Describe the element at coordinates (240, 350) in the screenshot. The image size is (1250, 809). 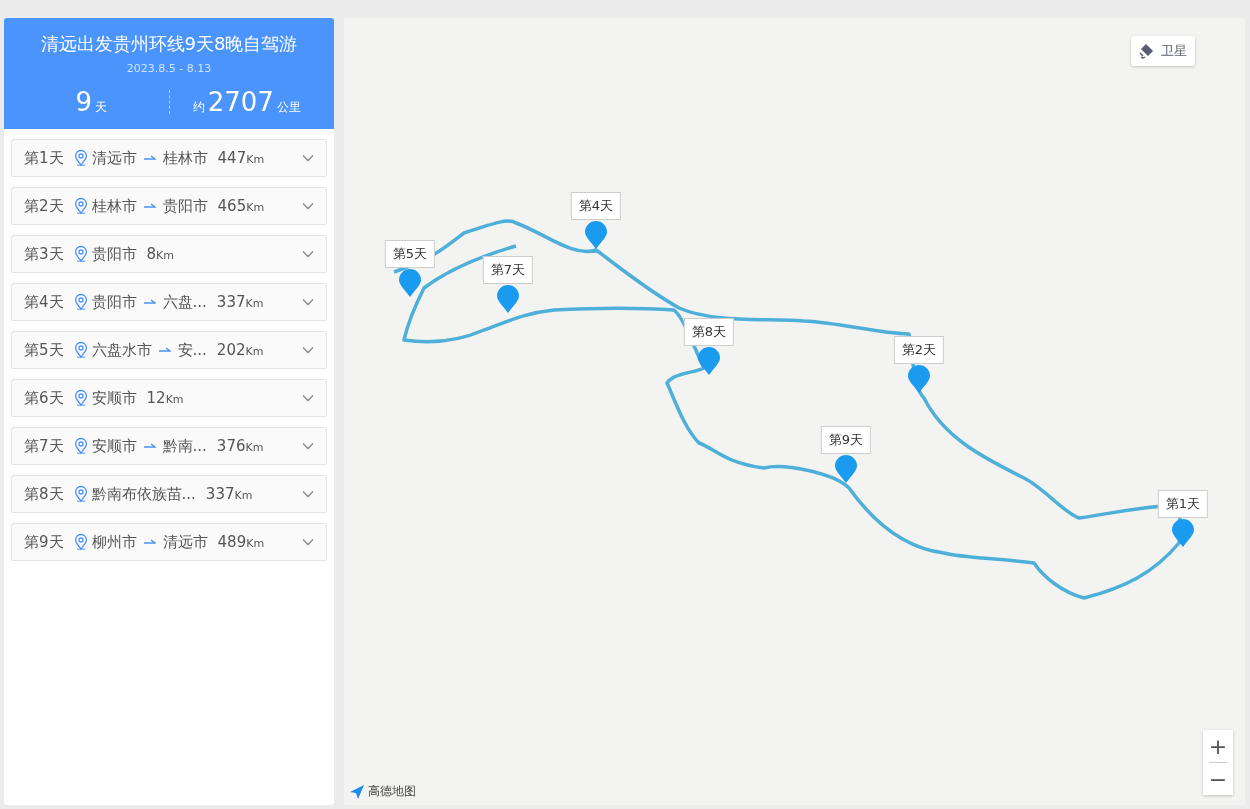
I see `distance-label: 202Km` at that location.